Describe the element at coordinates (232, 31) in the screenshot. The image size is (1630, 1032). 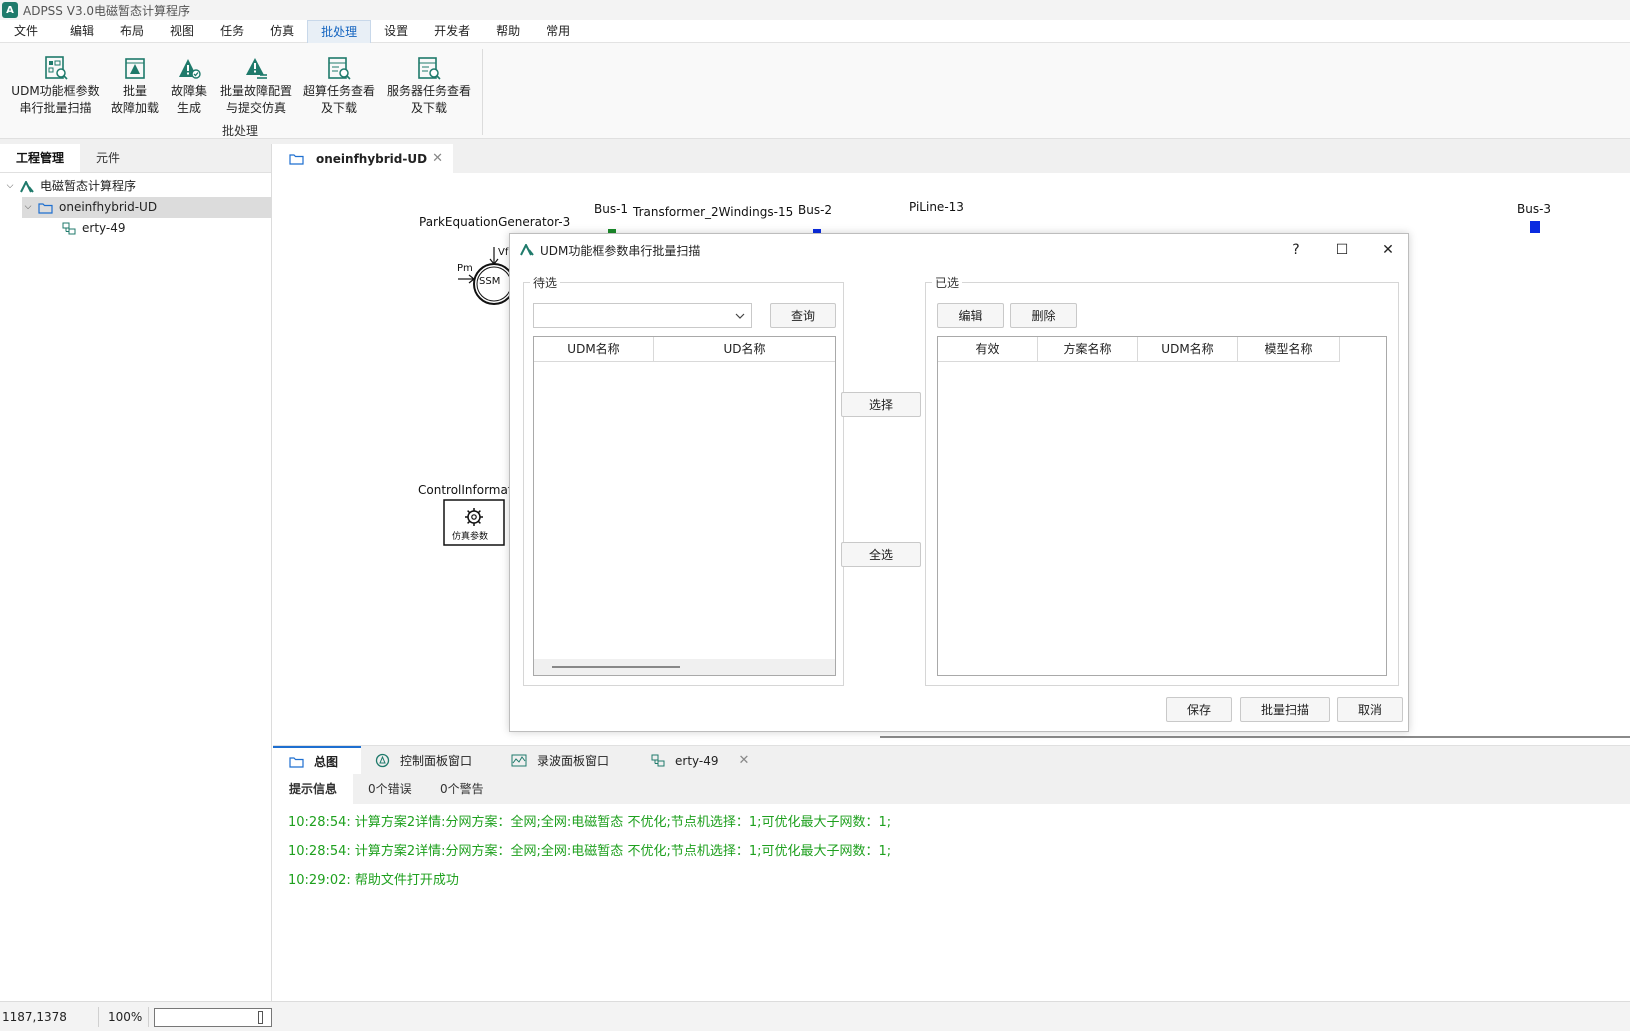
I see `menu-task: 任务` at that location.